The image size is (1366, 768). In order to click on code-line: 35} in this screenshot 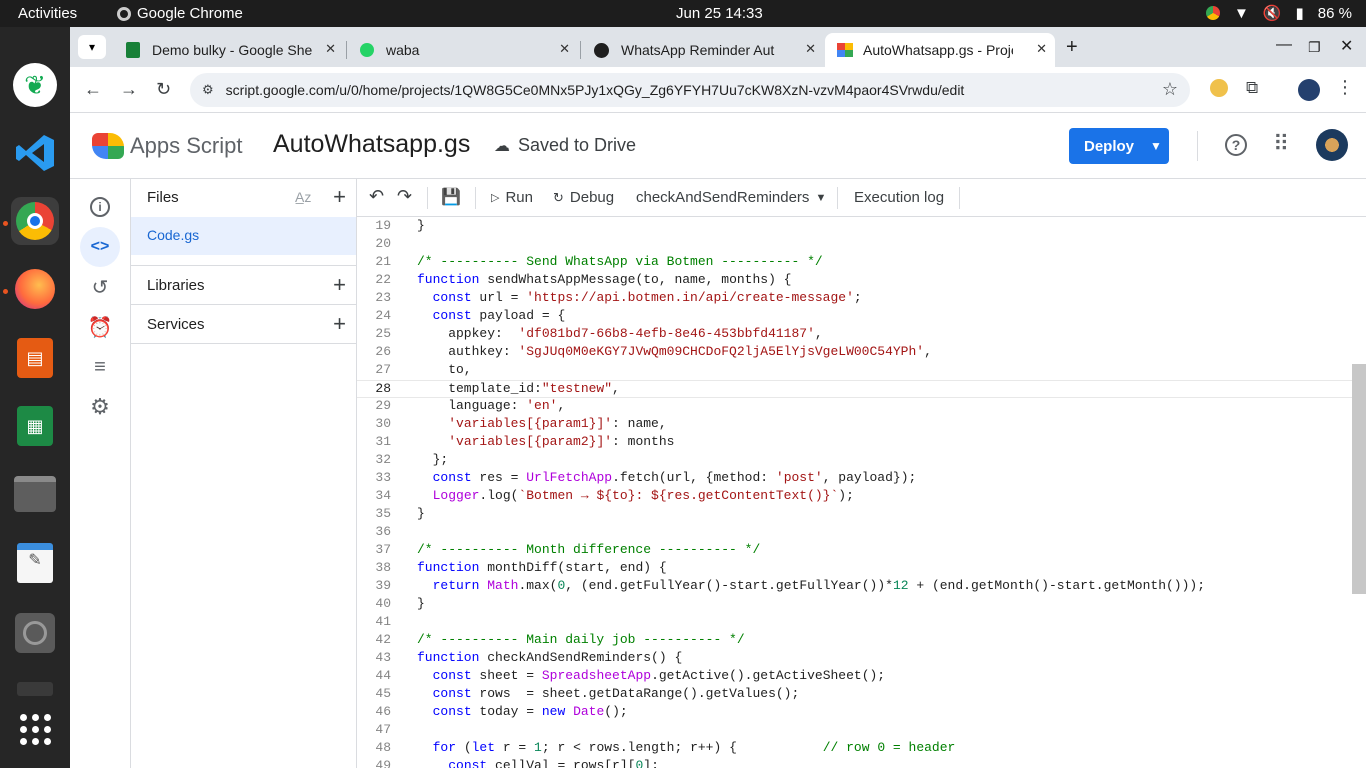, I will do `click(854, 515)`.